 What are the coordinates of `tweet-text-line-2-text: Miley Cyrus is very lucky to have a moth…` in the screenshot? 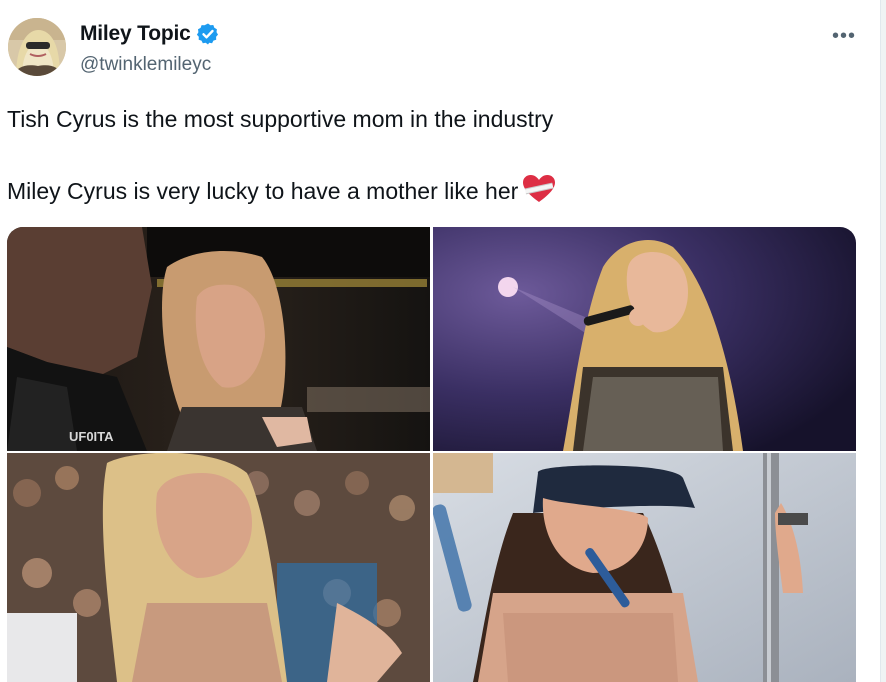 It's located at (263, 191).